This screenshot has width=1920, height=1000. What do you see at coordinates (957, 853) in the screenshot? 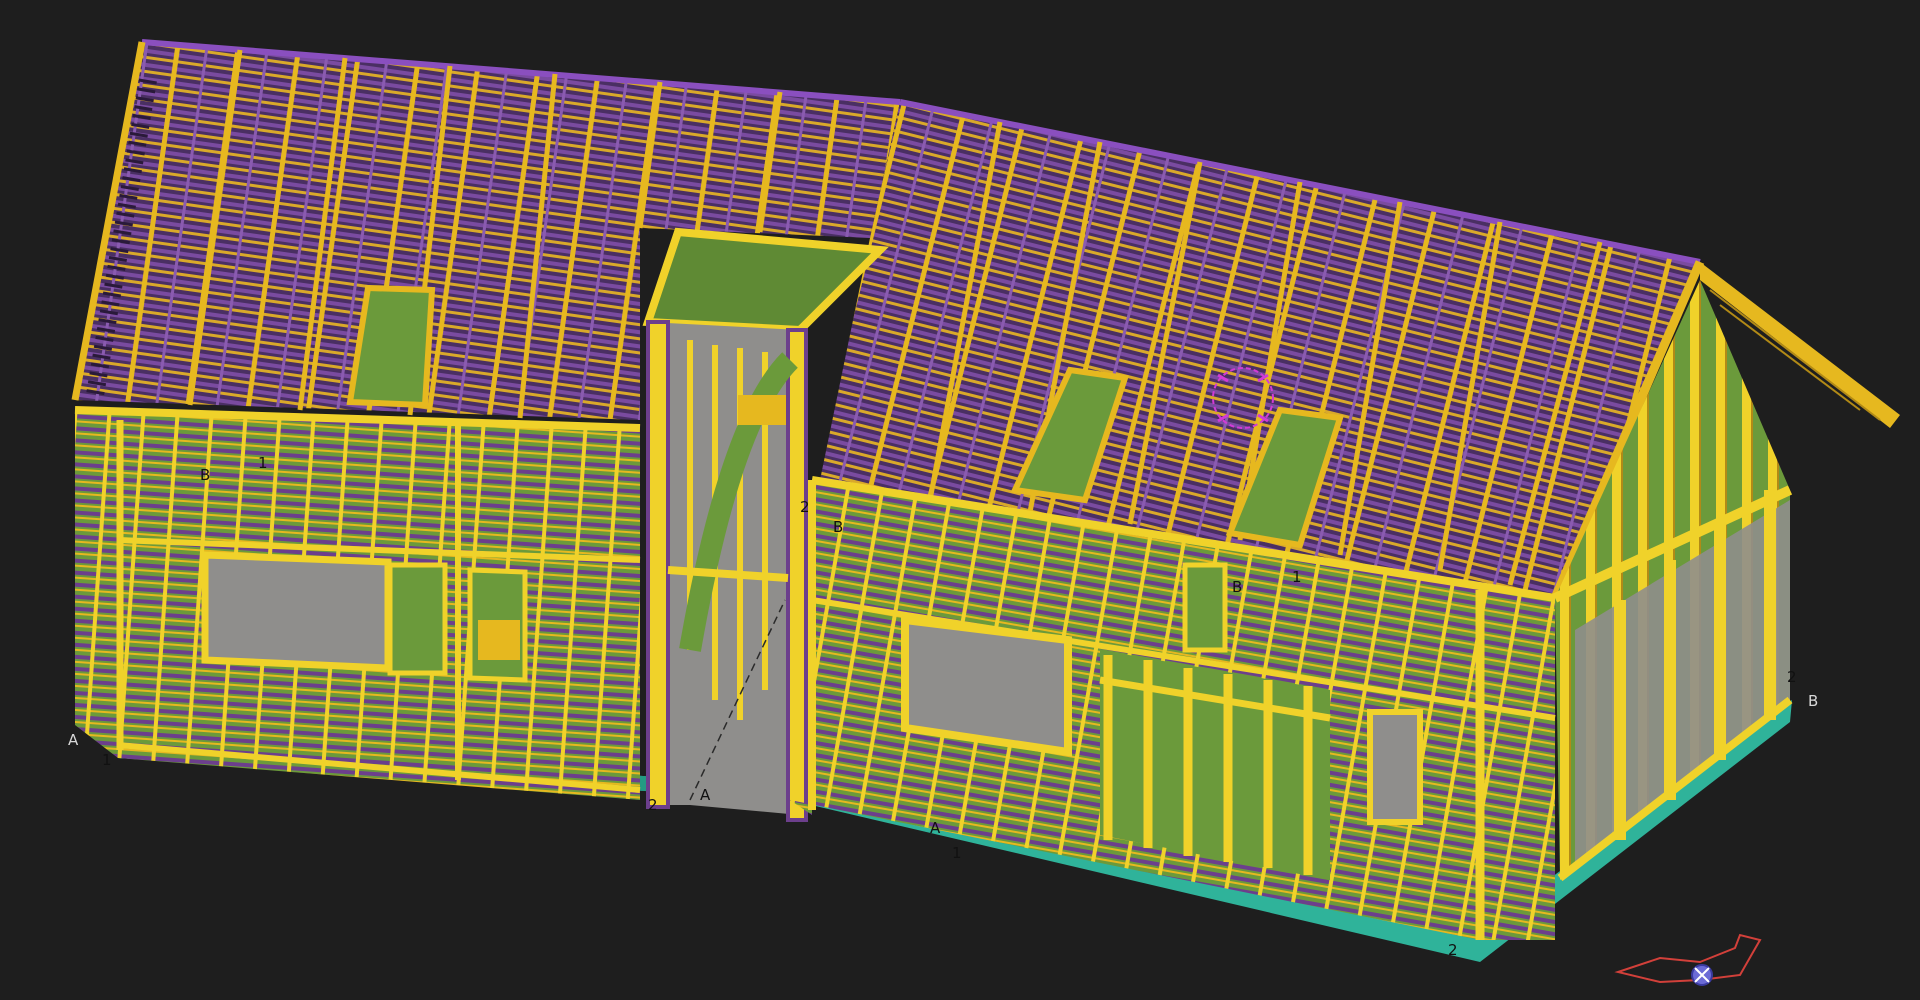
I see `axis-label-one-front: 1` at bounding box center [957, 853].